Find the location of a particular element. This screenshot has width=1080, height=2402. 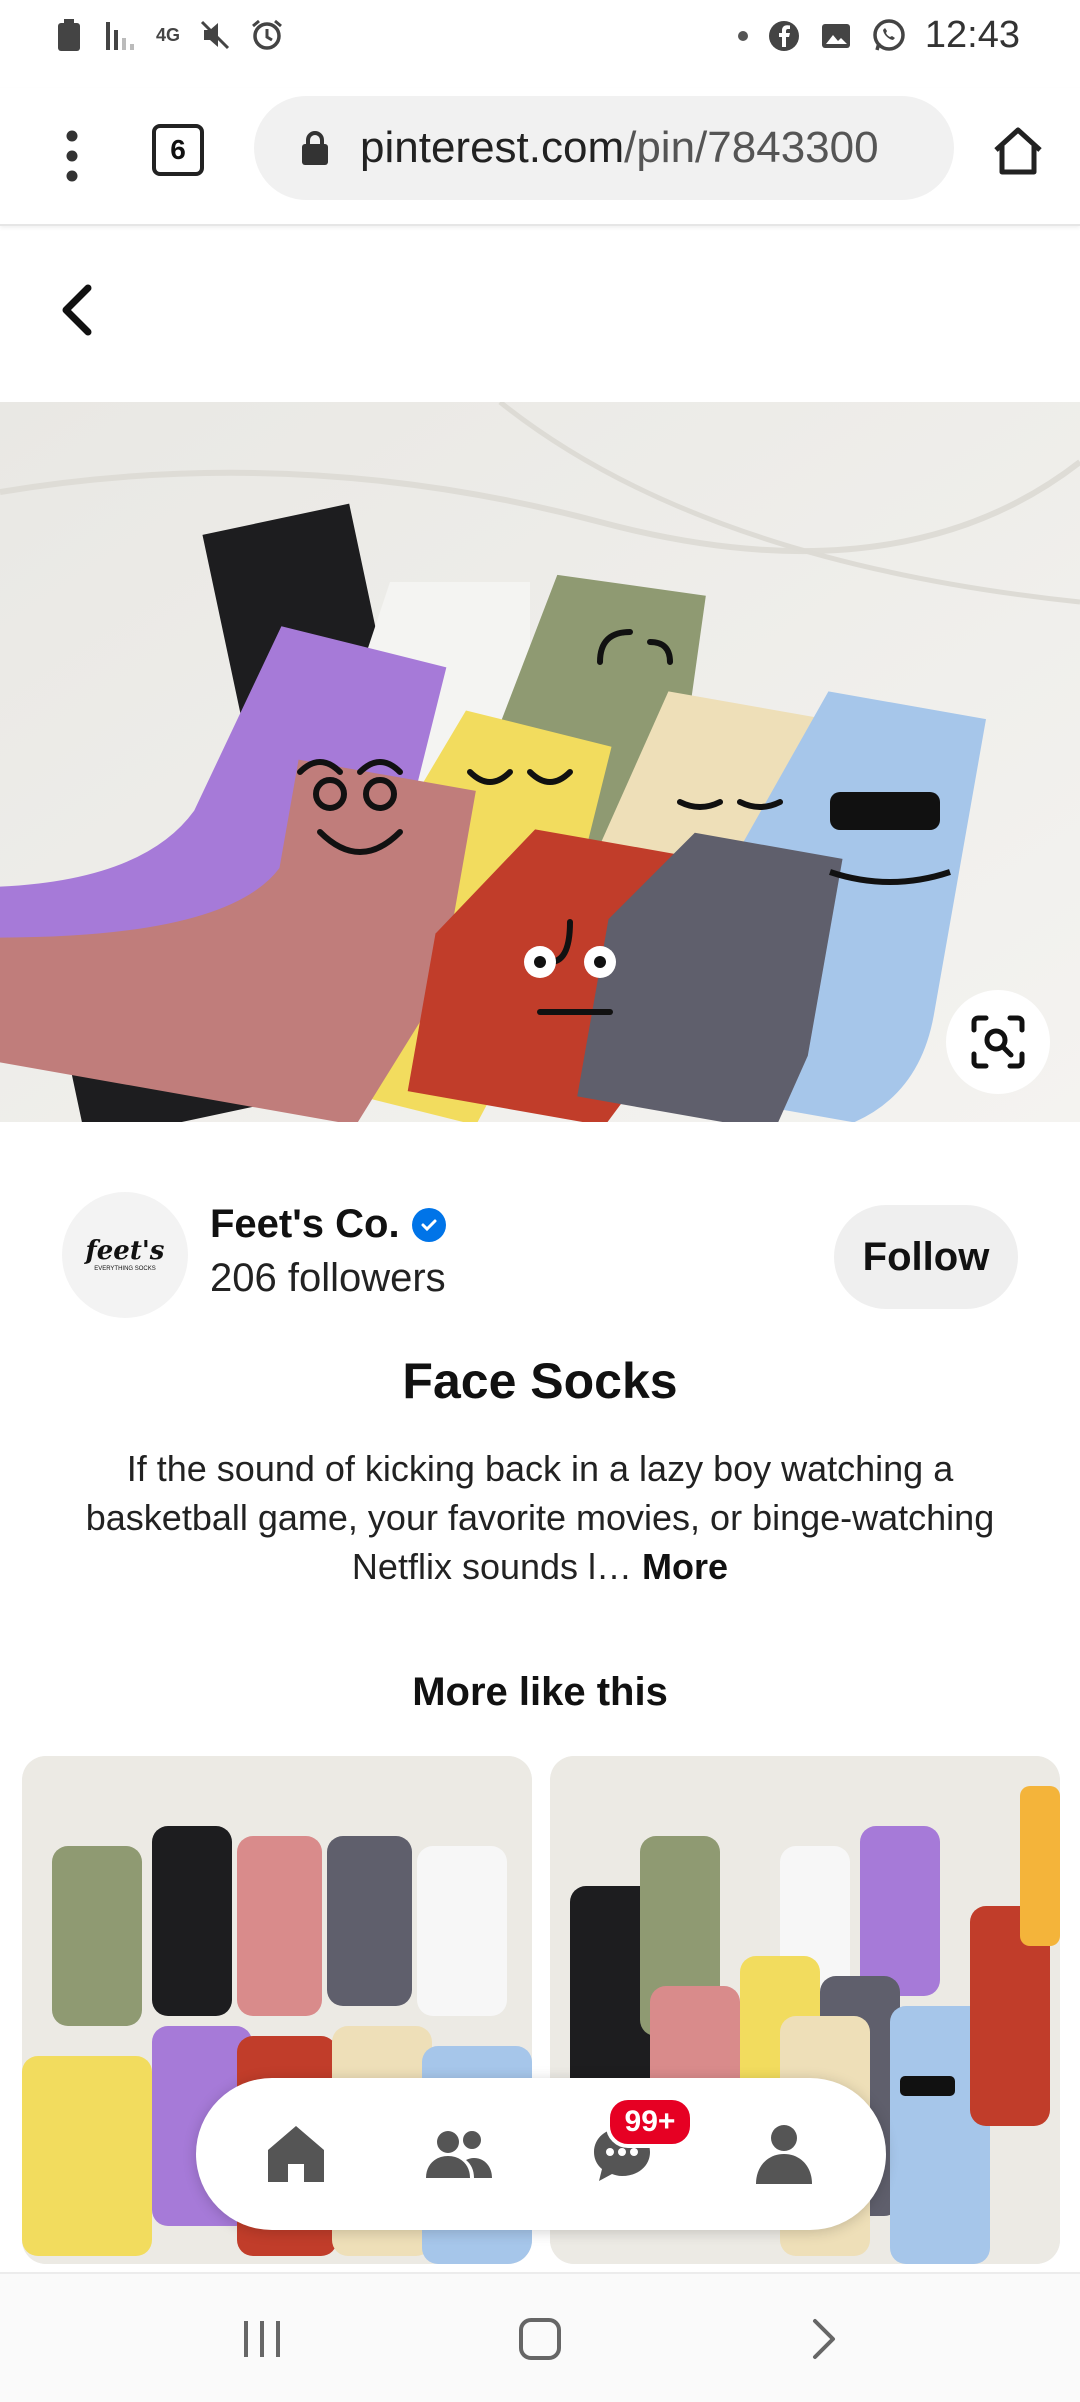

browser-toolbar: 6 pinterest.com/pin/7843300 is located at coordinates (540, 157).